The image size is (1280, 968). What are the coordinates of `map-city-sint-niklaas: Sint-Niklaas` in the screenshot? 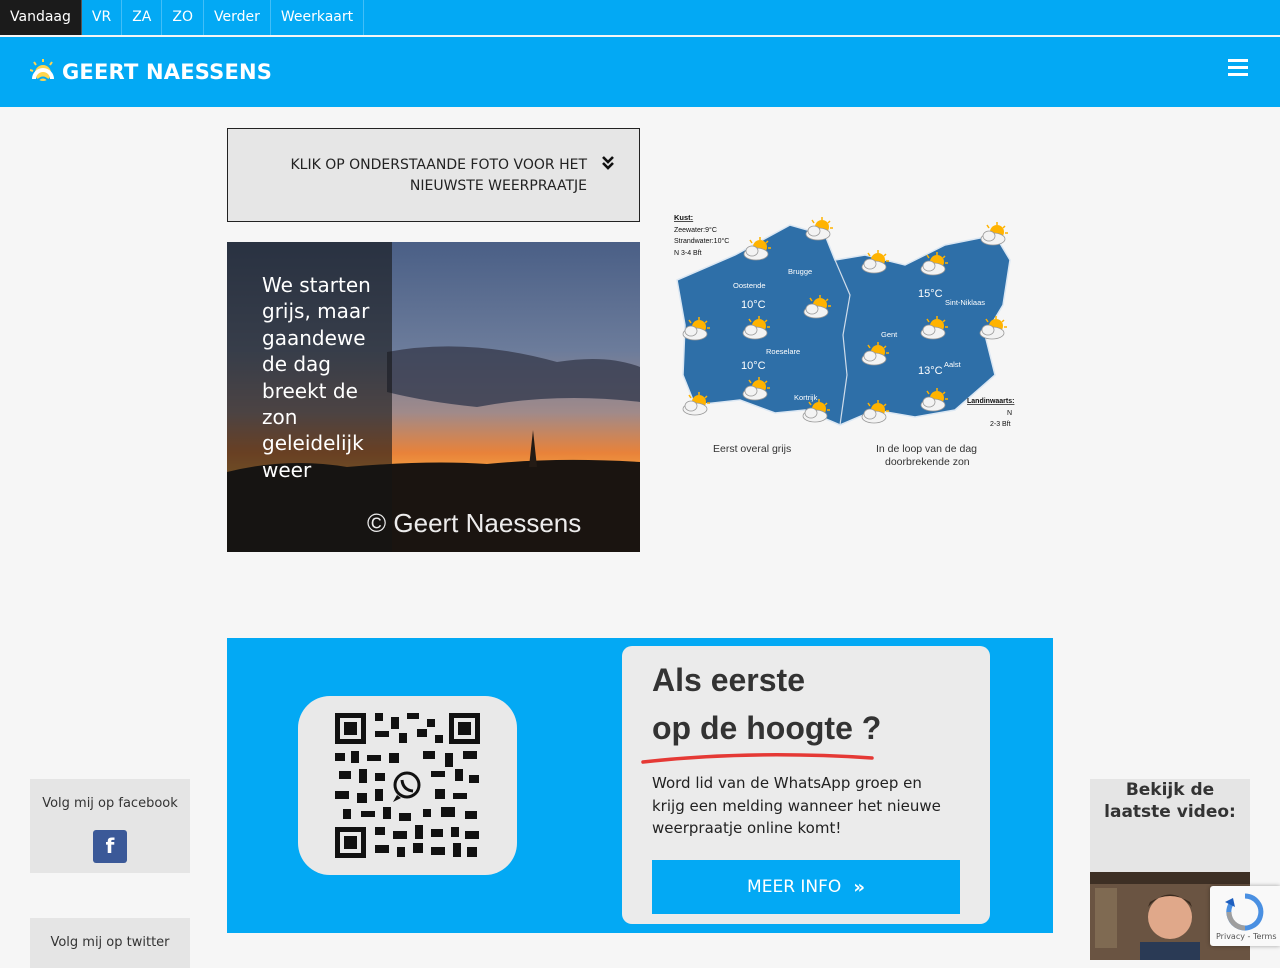 It's located at (965, 302).